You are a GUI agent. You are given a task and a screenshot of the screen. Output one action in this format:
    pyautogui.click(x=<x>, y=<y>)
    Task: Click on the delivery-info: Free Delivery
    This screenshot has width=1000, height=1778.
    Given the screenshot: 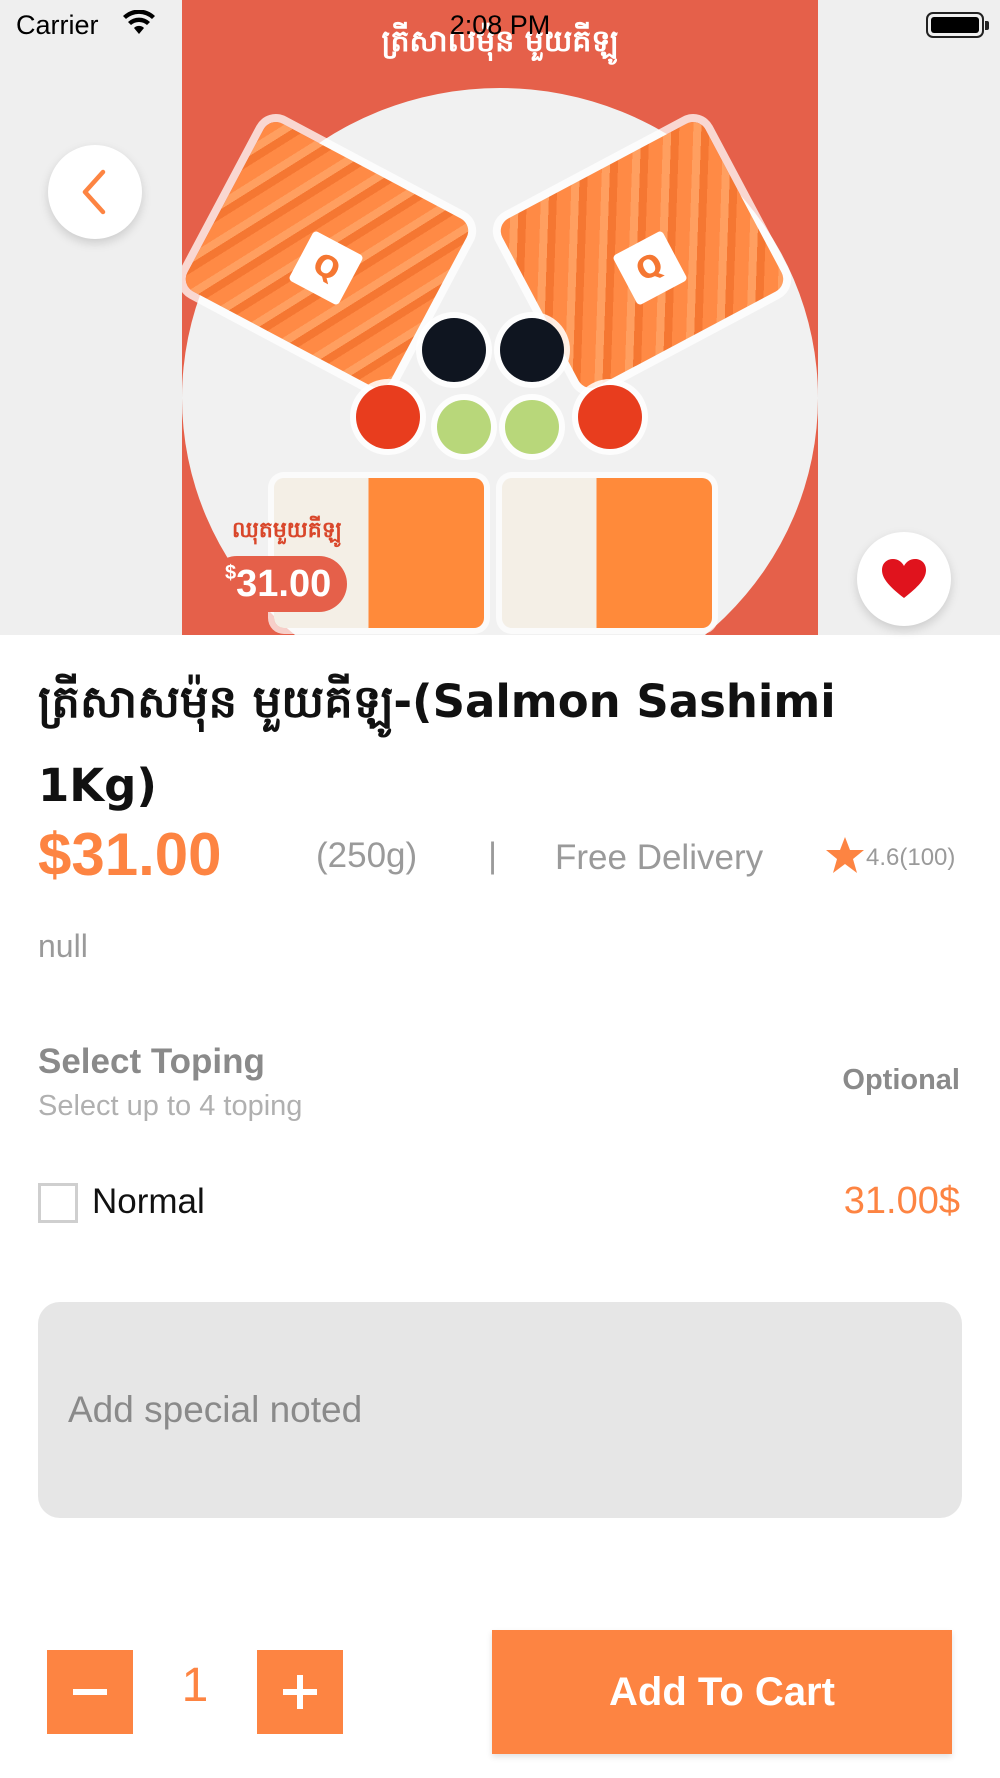 What is the action you would take?
    pyautogui.click(x=659, y=857)
    